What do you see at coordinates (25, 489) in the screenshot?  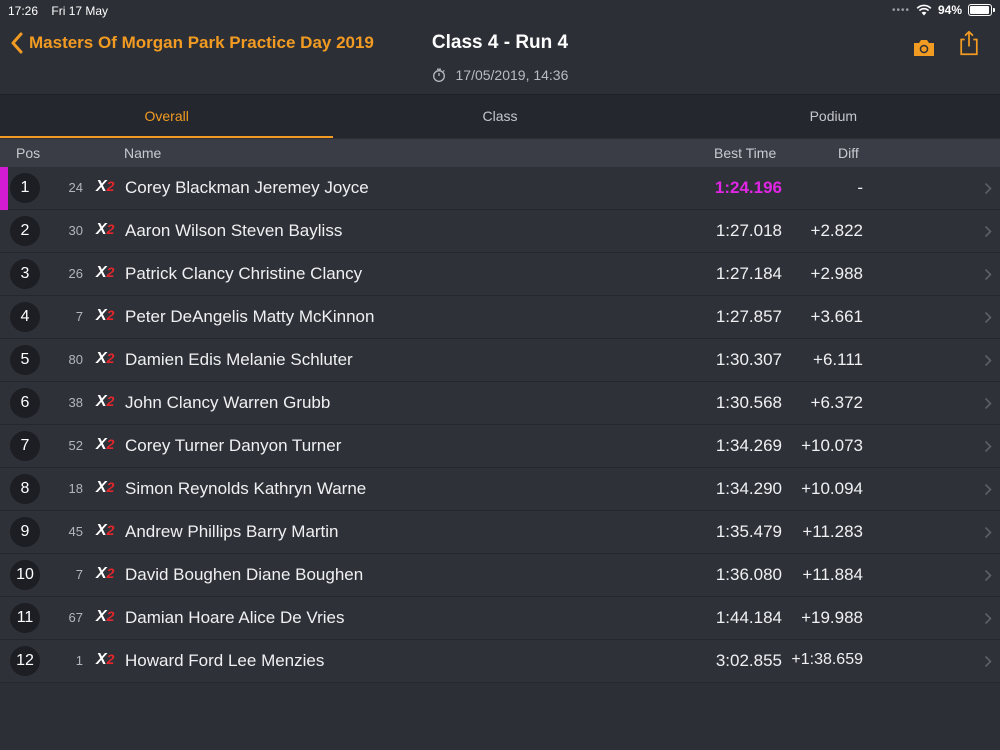 I see `position-badge: 8` at bounding box center [25, 489].